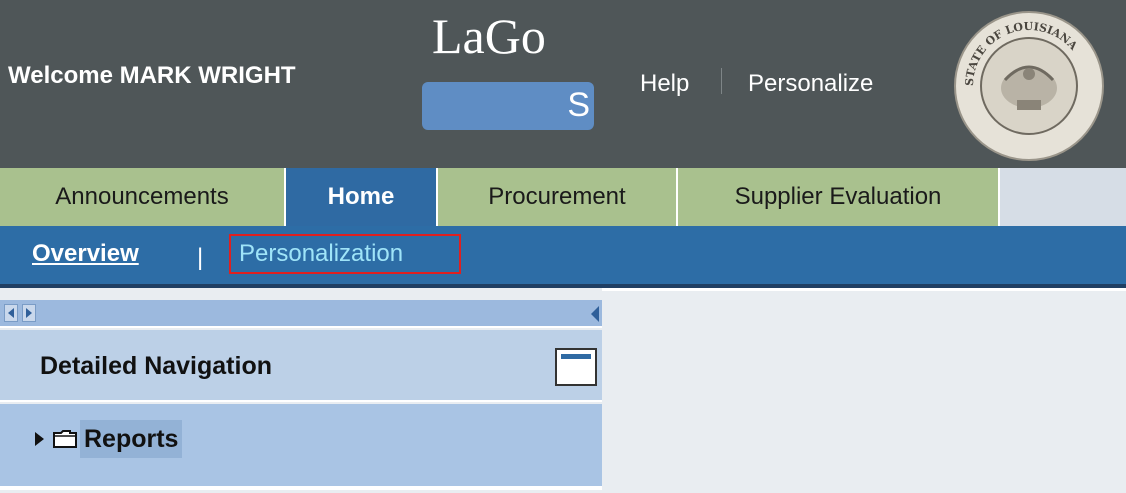 The width and height of the screenshot is (1126, 493). I want to click on tab-home: Home, so click(362, 197).